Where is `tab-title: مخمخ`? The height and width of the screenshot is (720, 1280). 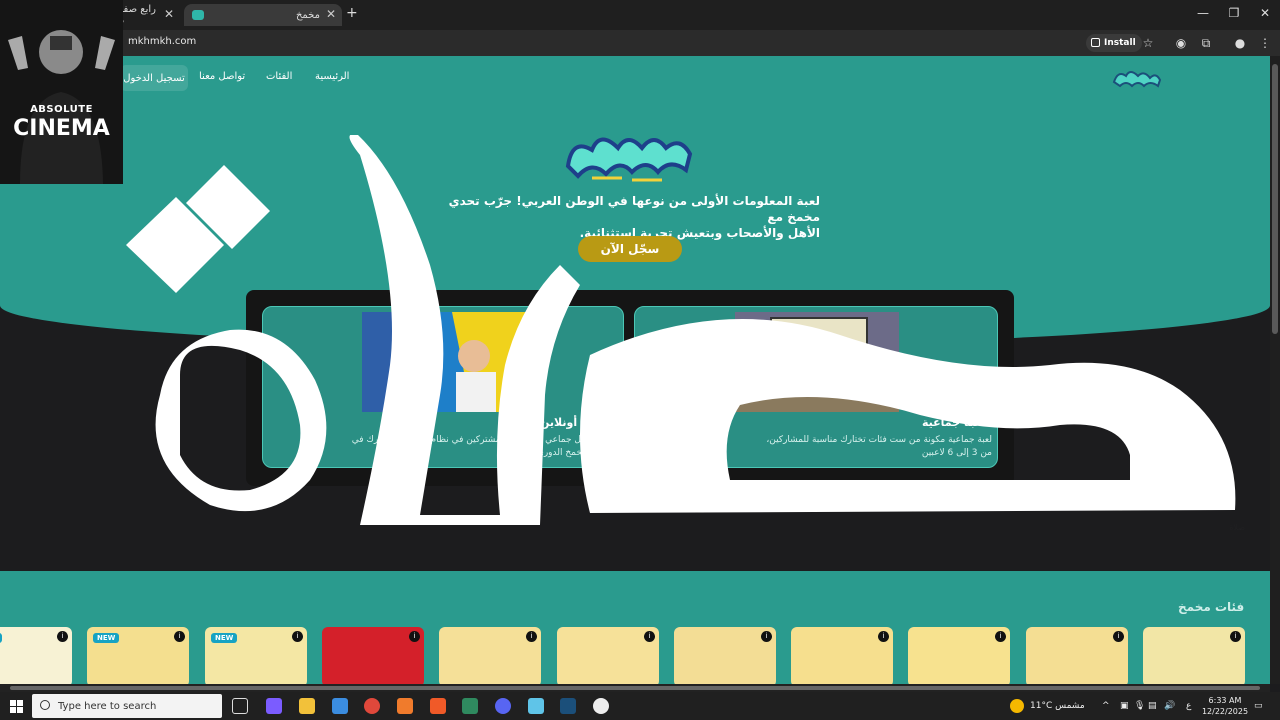
tab-title: مخمخ is located at coordinates (307, 15).